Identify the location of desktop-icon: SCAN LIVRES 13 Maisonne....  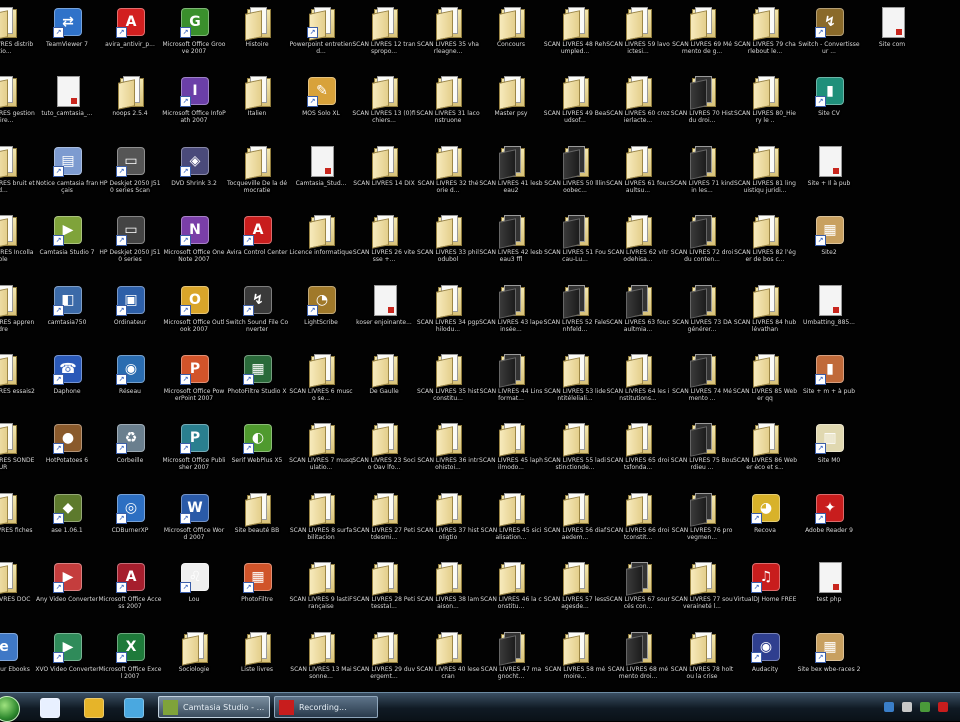
(321, 660).